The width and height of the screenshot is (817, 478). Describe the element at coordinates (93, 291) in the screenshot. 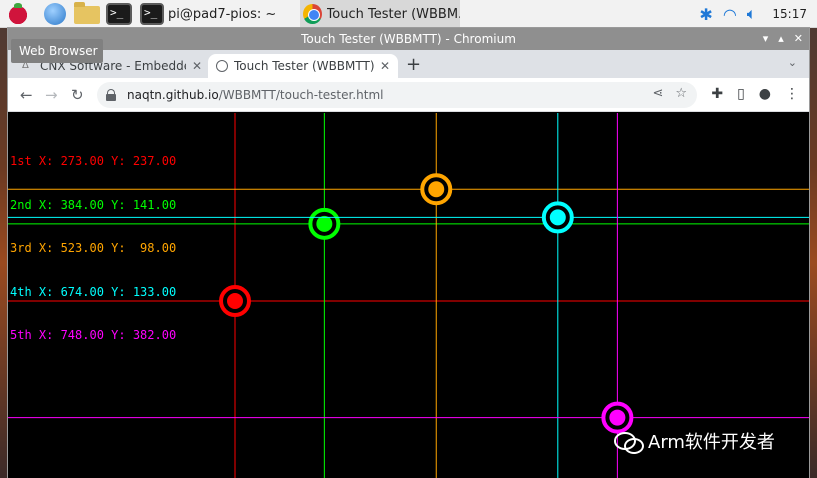

I see `touch-readout-4: 4th X: 674.00 Y: 133.00` at that location.